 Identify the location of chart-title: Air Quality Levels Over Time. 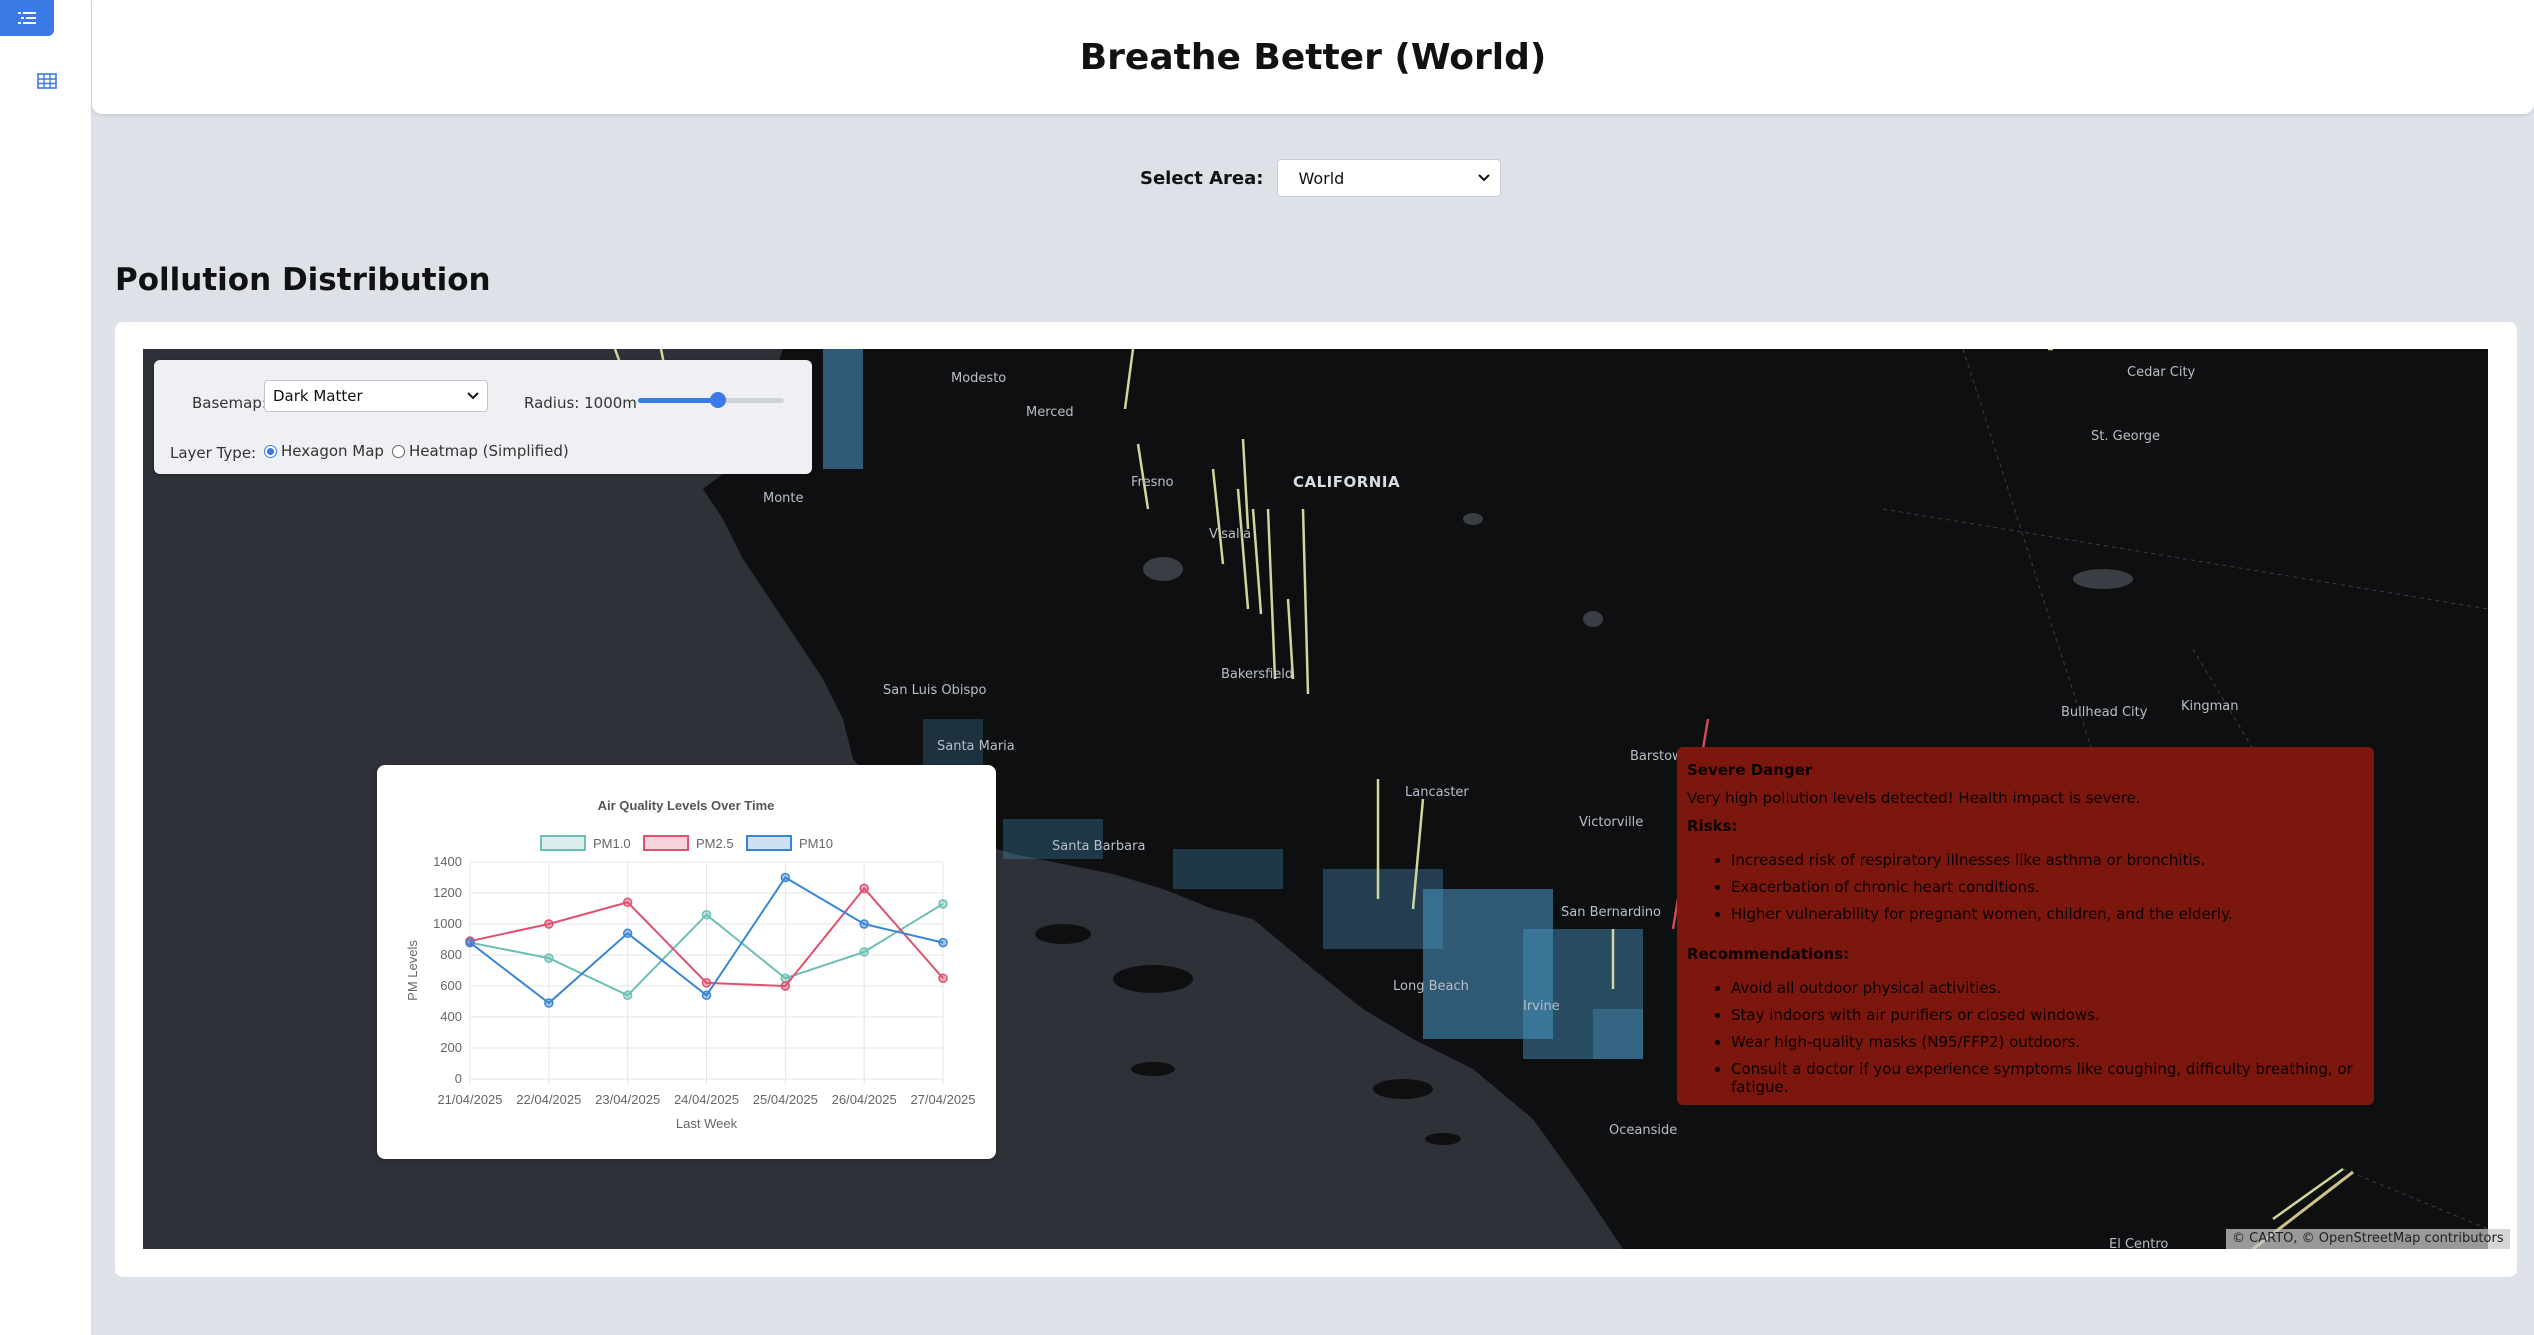
(686, 805).